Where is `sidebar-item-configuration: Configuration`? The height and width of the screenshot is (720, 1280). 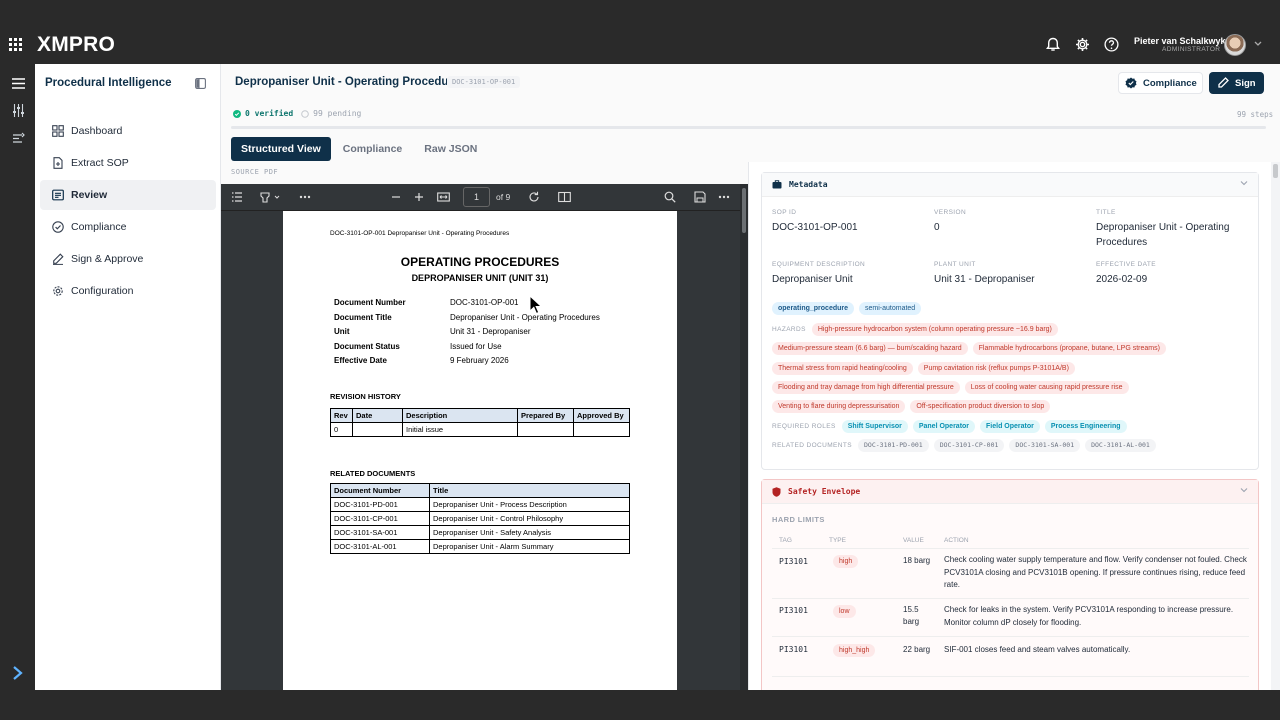 sidebar-item-configuration: Configuration is located at coordinates (128, 291).